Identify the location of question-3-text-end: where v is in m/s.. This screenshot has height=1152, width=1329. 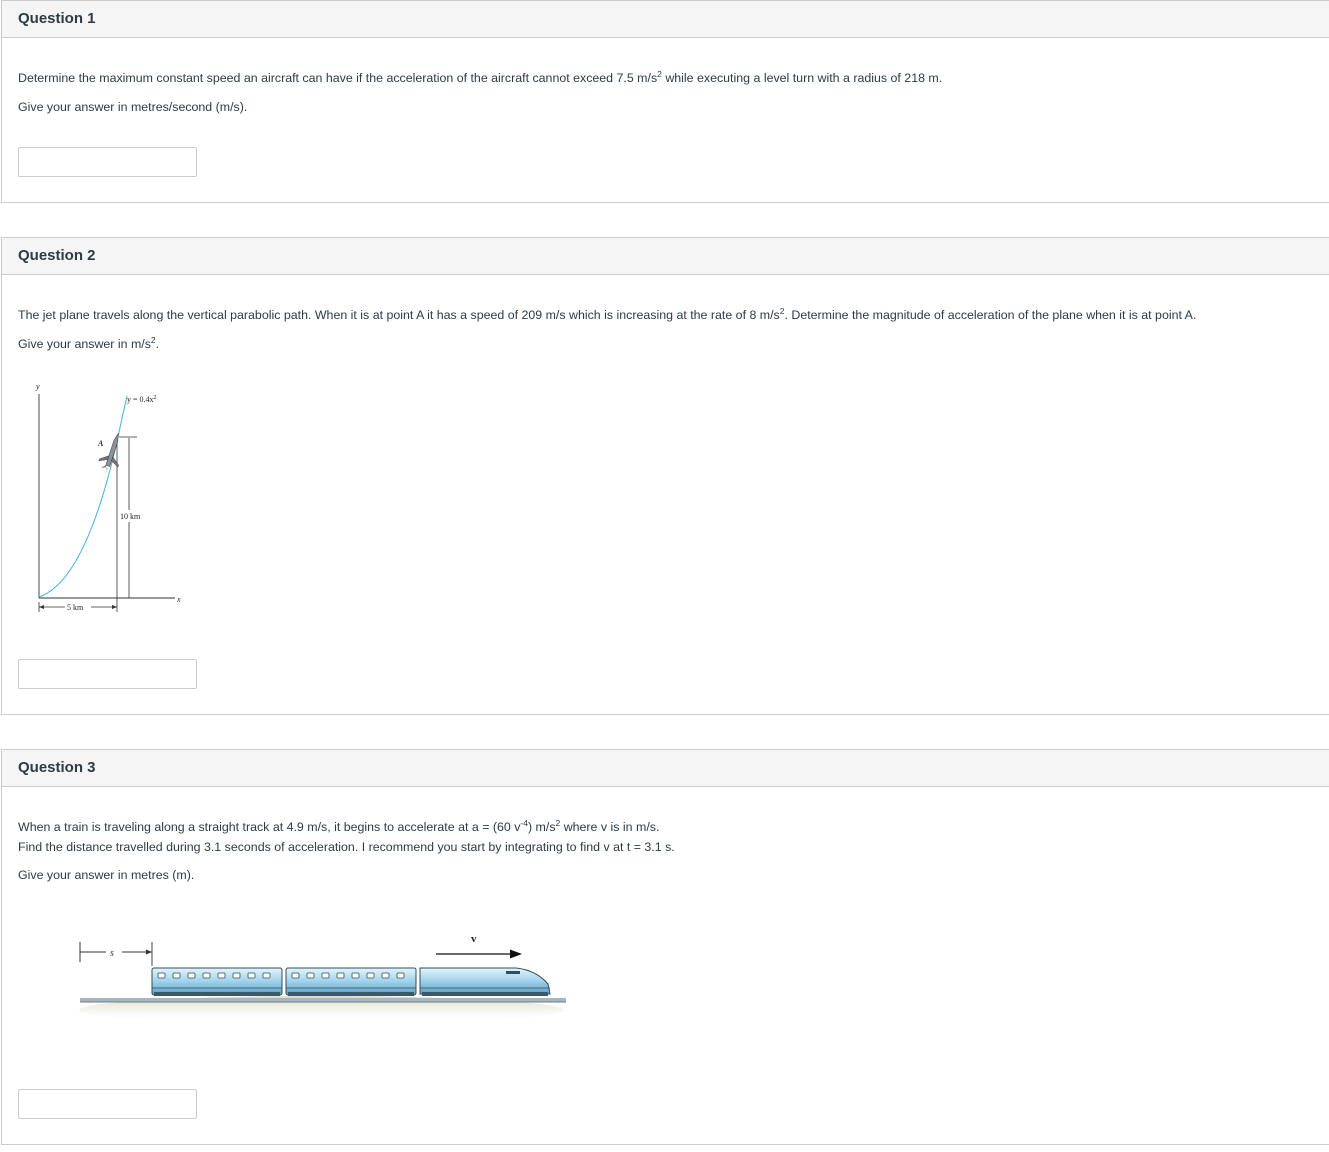
(610, 827).